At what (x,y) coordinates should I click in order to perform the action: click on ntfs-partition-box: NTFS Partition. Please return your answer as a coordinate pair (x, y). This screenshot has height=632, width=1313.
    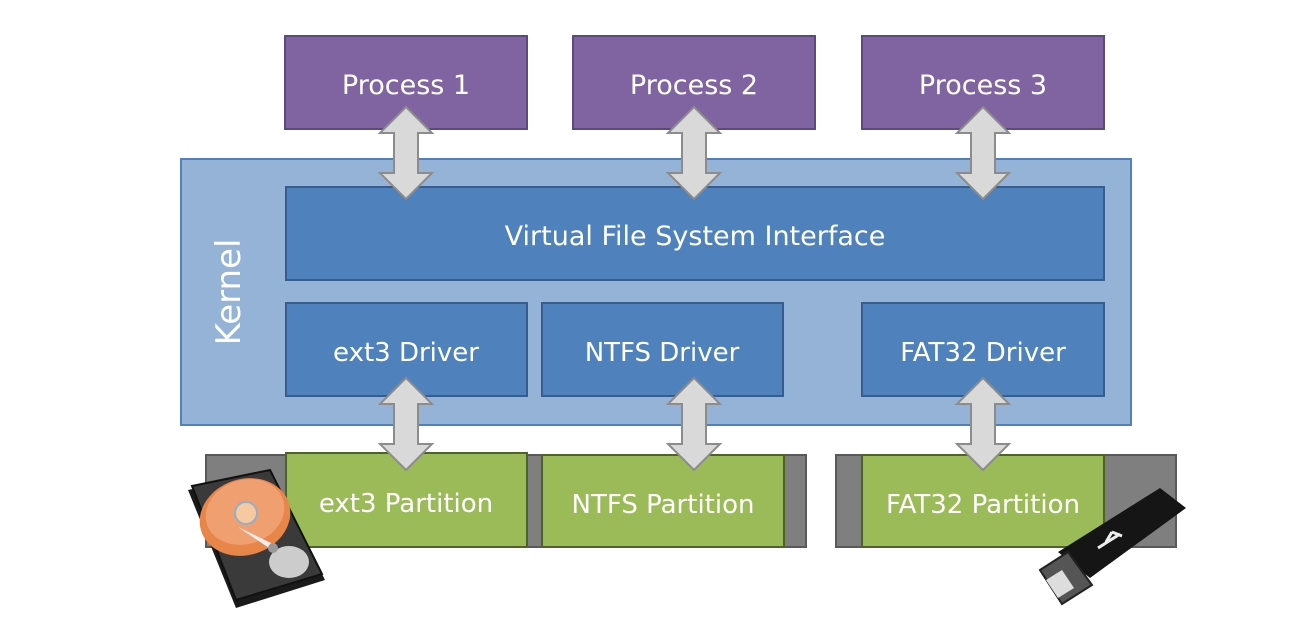
    Looking at the image, I should click on (663, 501).